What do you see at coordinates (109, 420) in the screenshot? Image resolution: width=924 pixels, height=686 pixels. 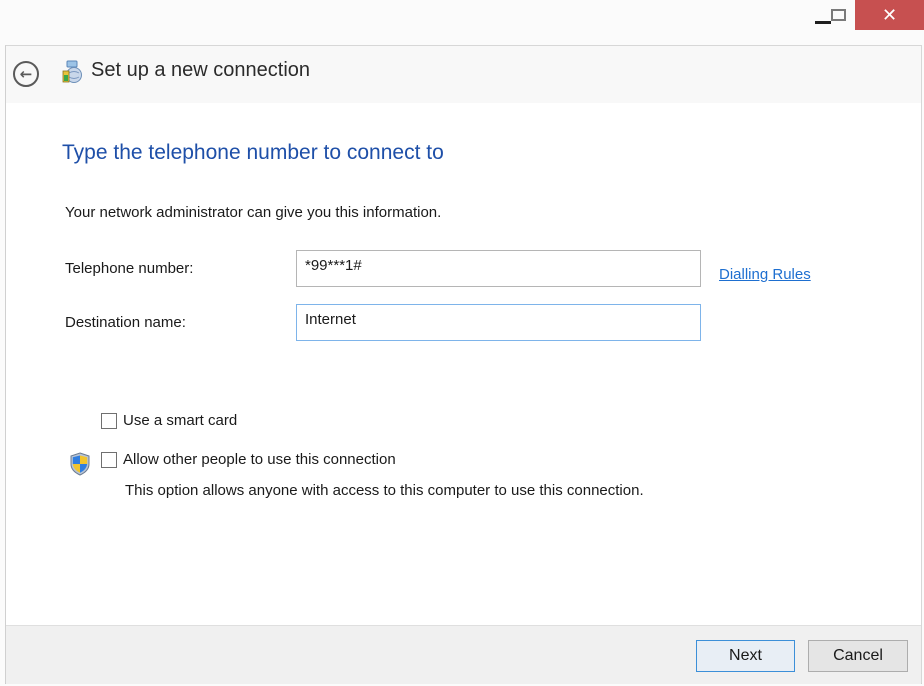 I see `smart-card-checkbox` at bounding box center [109, 420].